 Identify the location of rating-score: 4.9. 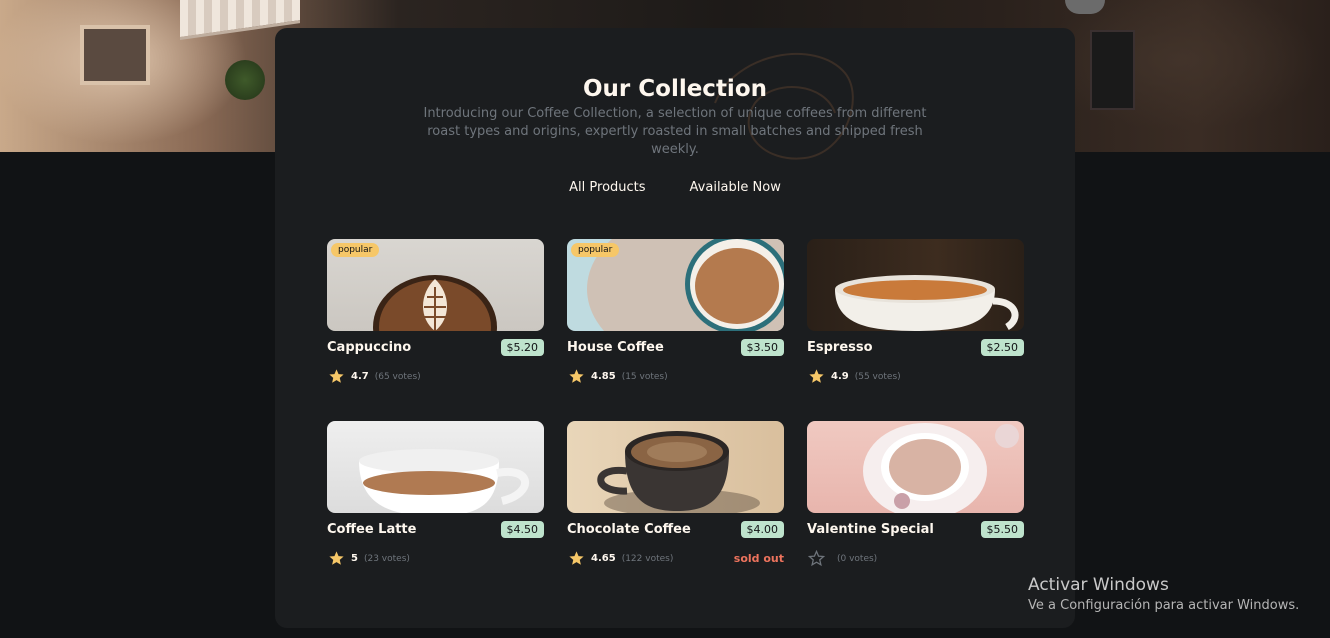
(840, 376).